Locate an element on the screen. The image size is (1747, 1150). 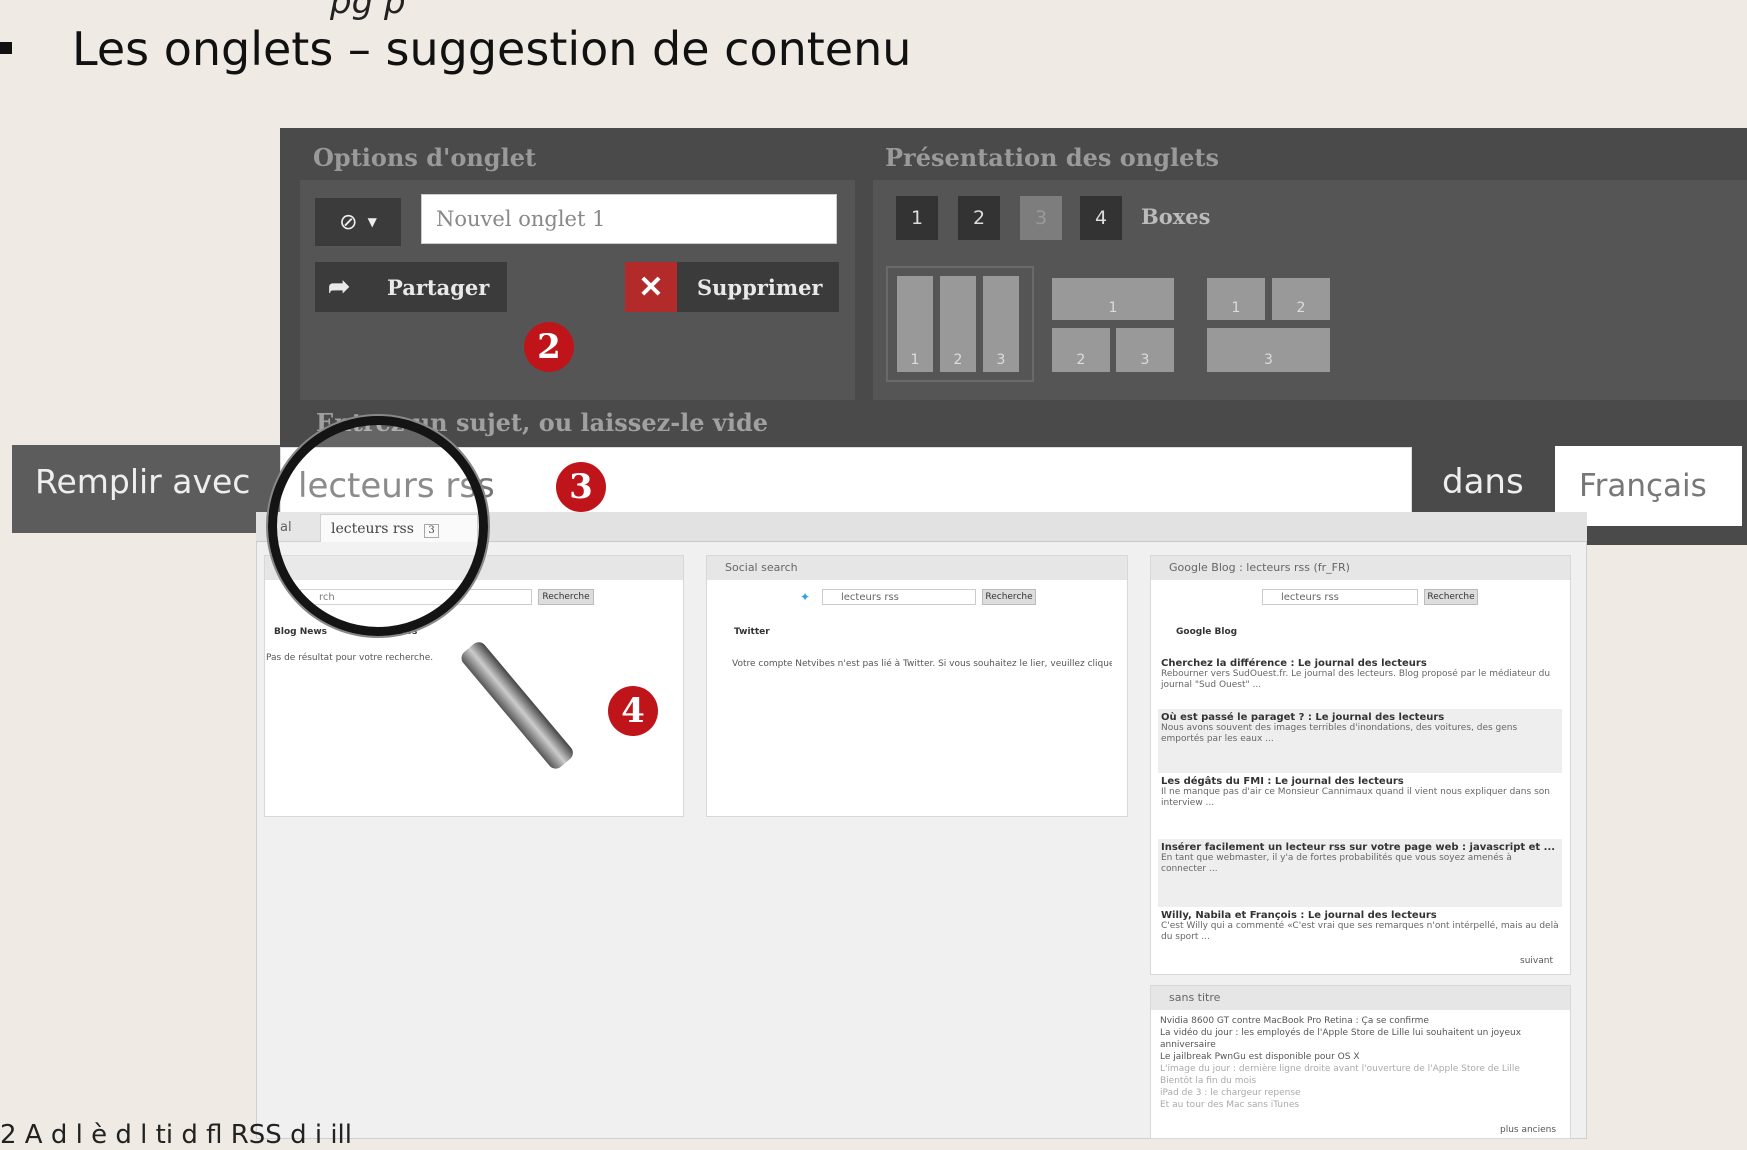
in-label: dans is located at coordinates (1483, 482).